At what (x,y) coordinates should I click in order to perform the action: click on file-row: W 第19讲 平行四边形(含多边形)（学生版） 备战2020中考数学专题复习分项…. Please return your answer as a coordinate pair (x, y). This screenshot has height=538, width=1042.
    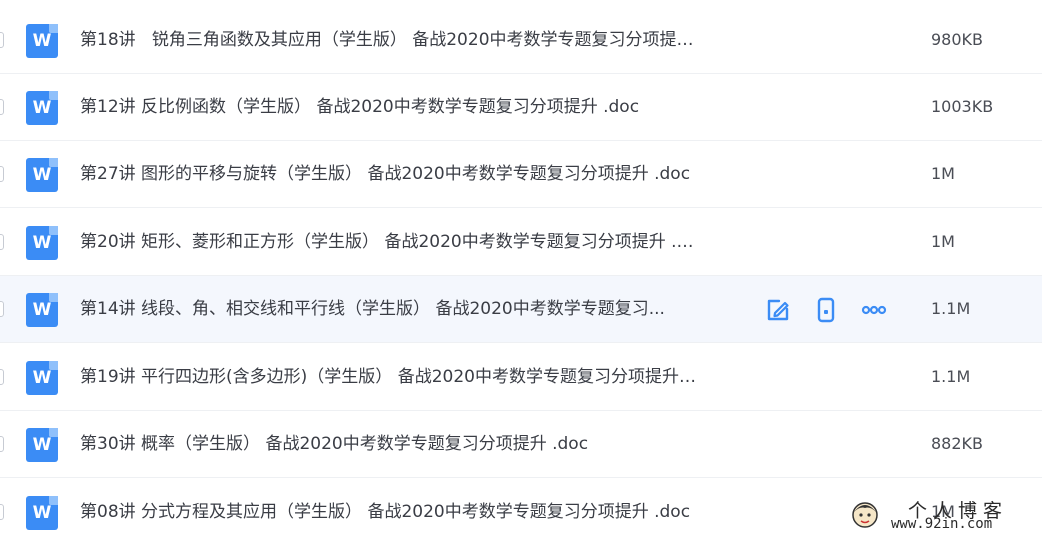
    Looking at the image, I should click on (521, 377).